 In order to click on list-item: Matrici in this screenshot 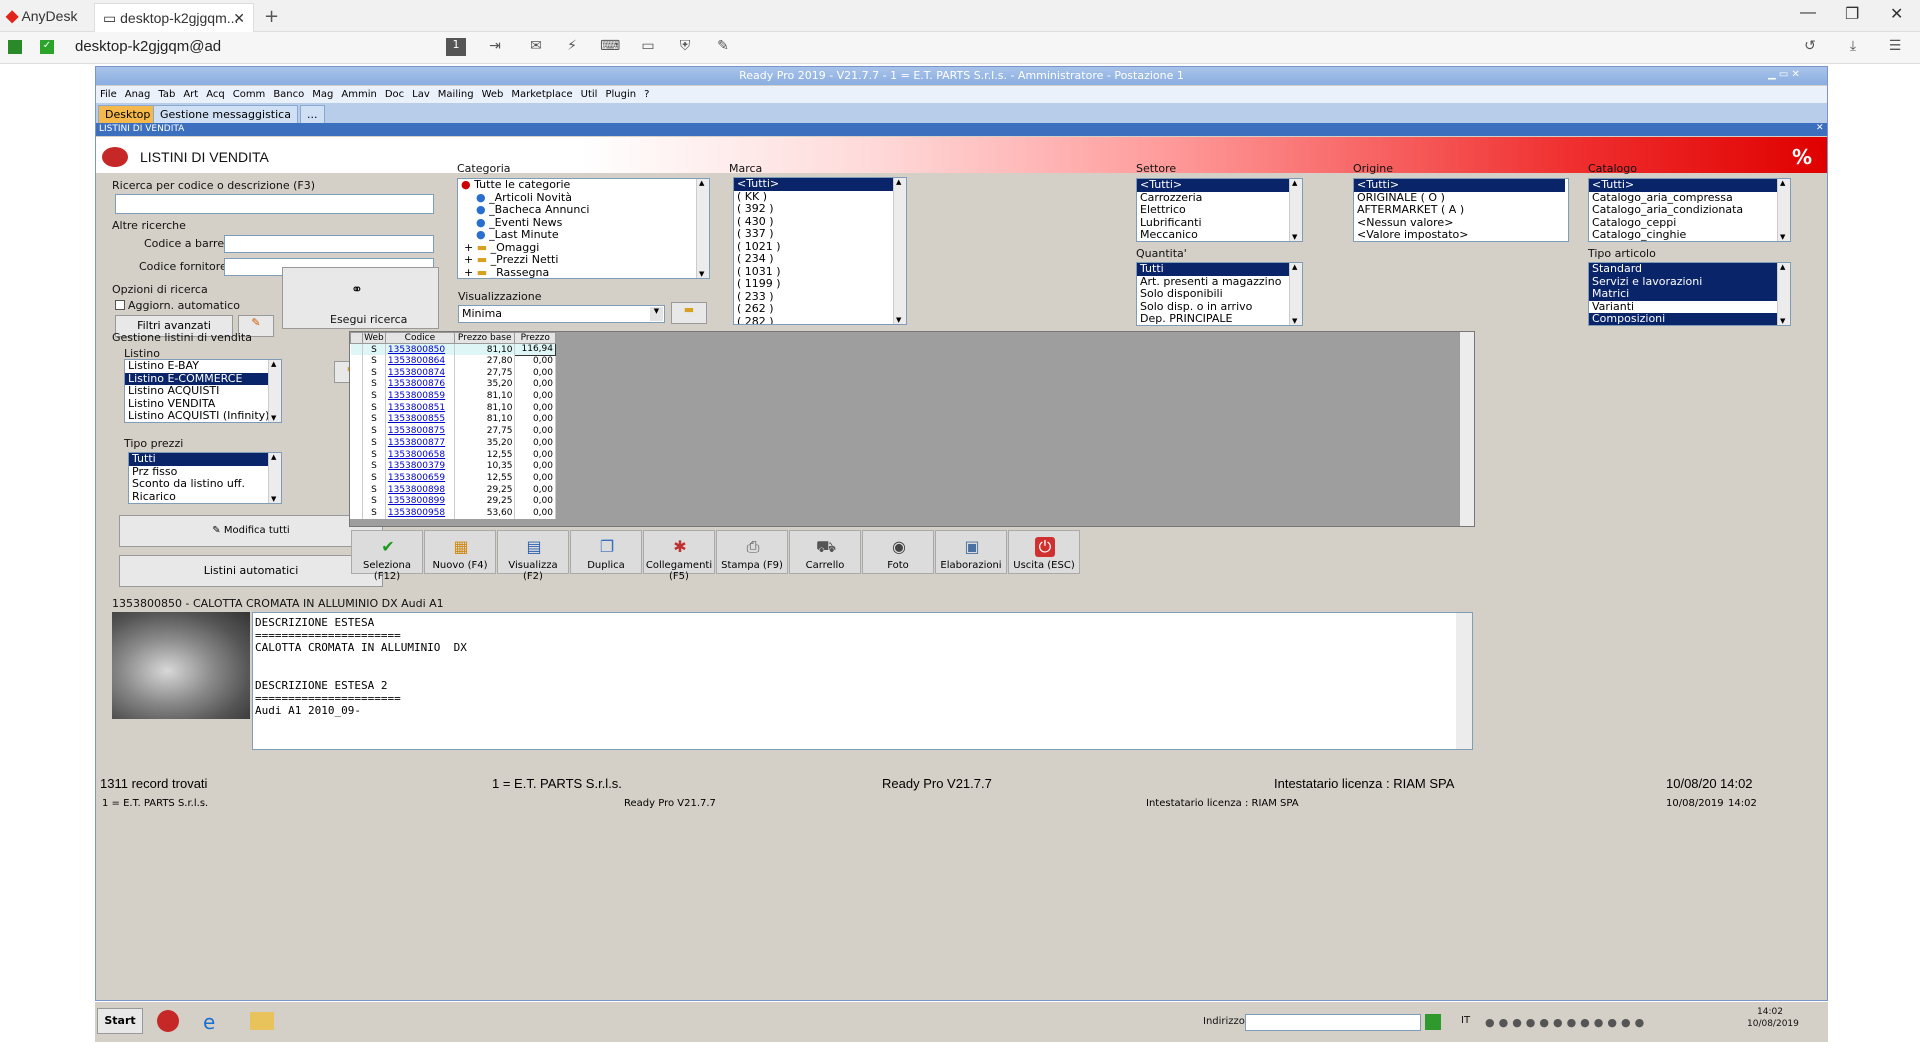, I will do `click(1689, 294)`.